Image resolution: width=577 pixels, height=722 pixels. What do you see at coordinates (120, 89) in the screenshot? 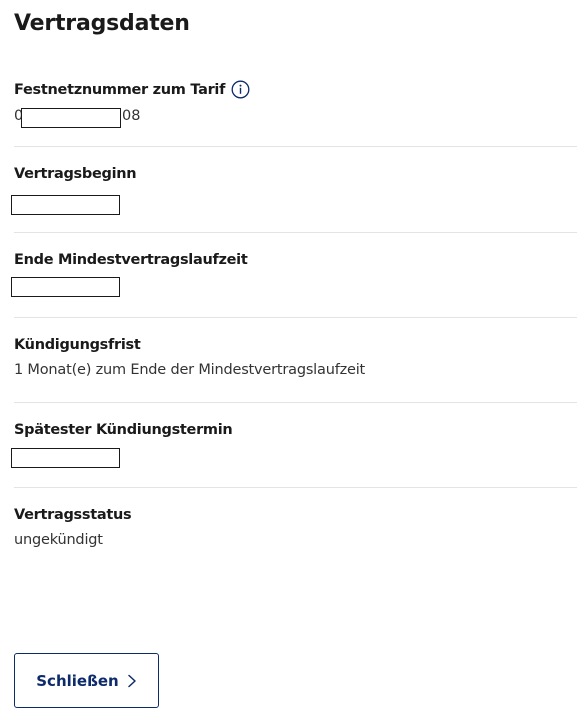
I see `field-label: Festnetznummer zum Tarif` at bounding box center [120, 89].